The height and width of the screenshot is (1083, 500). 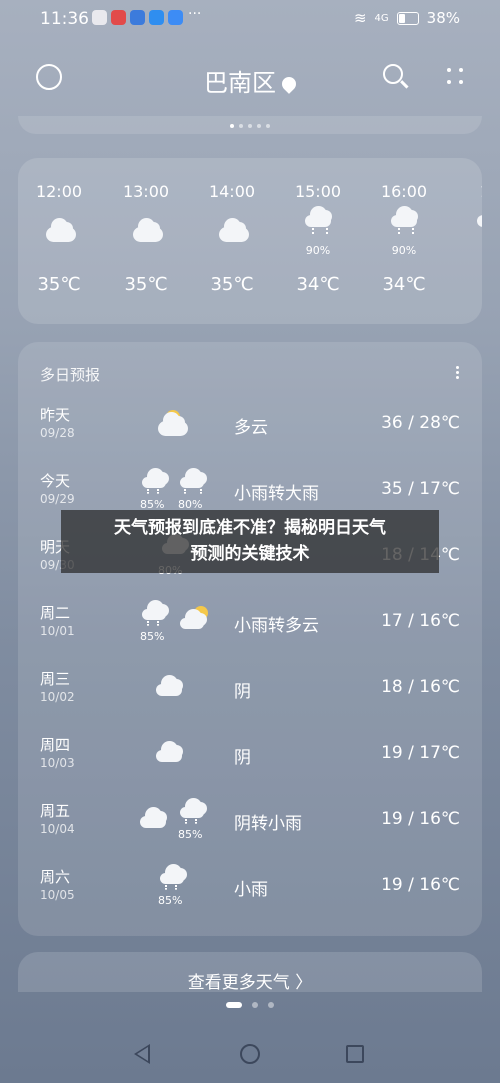 What do you see at coordinates (57, 631) in the screenshot?
I see `day-date: 10/01` at bounding box center [57, 631].